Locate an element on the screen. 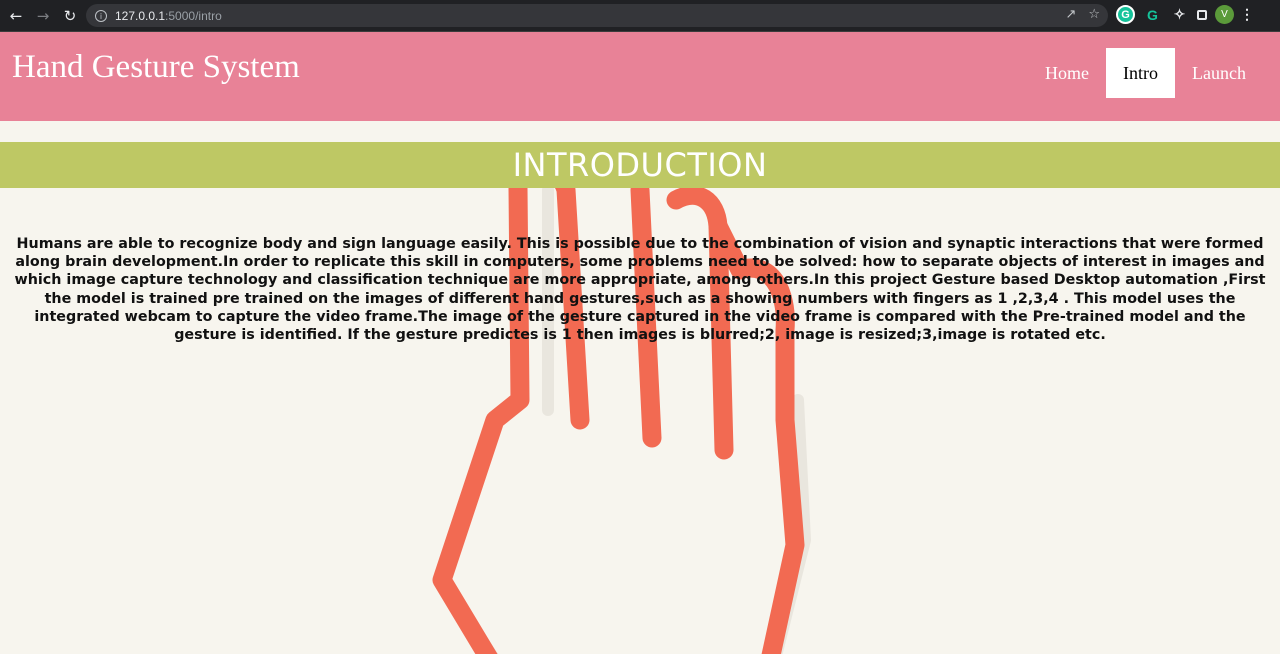 The width and height of the screenshot is (1280, 654). side-panel-icon is located at coordinates (1202, 14).